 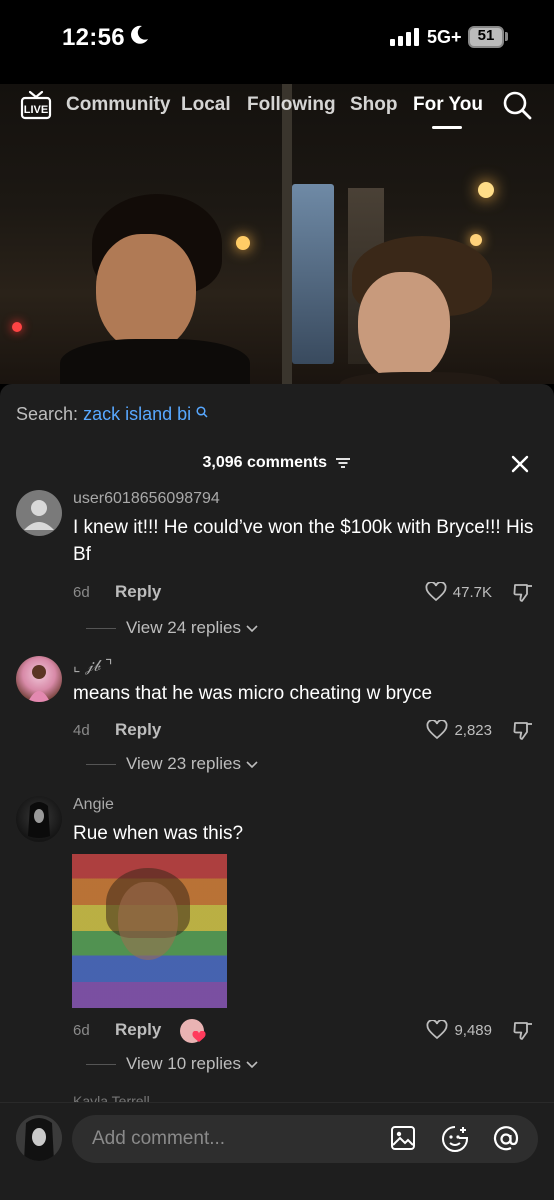 I want to click on view-replies-button: View 24 replies, so click(x=172, y=628).